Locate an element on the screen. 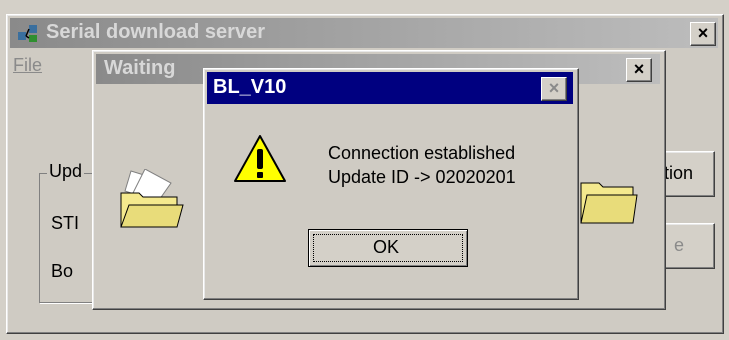  dialog-title: BL_V10 is located at coordinates (250, 87).